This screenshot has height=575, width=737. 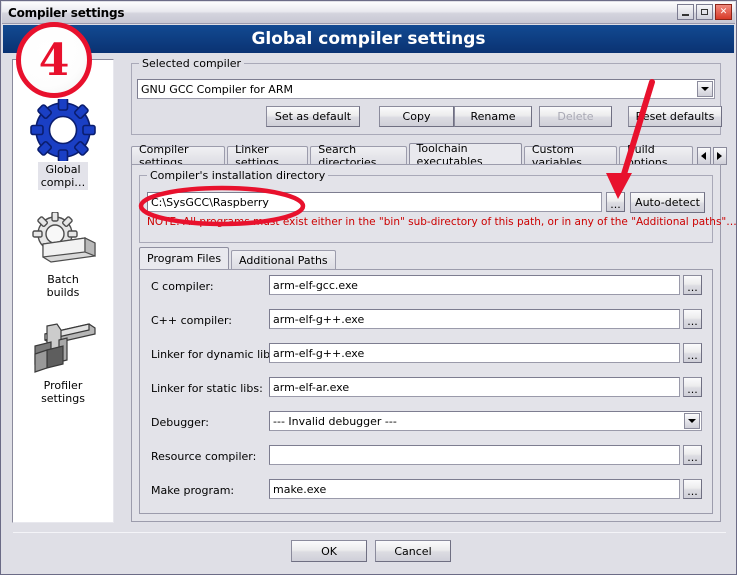 What do you see at coordinates (368, 13) in the screenshot?
I see `title-bar: Compiler settings ✕` at bounding box center [368, 13].